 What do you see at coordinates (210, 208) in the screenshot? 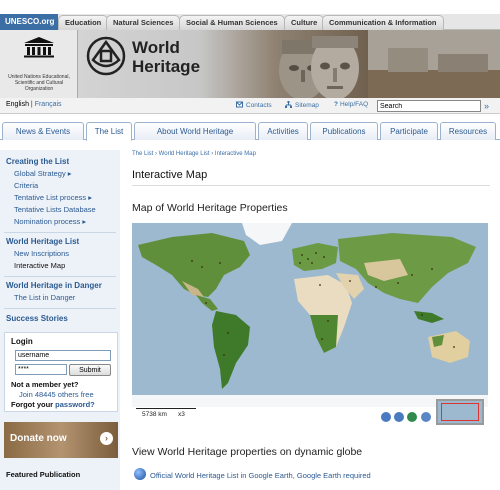
I see `map-section-title: Map of World Heritage Properties` at bounding box center [210, 208].